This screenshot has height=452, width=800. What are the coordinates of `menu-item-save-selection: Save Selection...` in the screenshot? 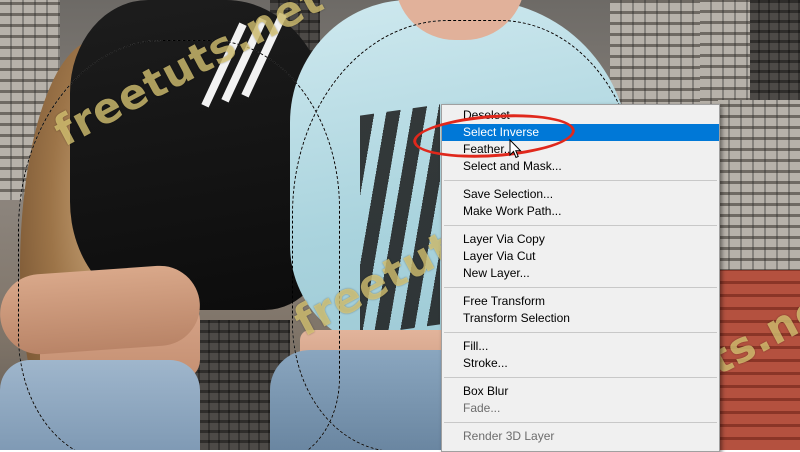 It's located at (580, 194).